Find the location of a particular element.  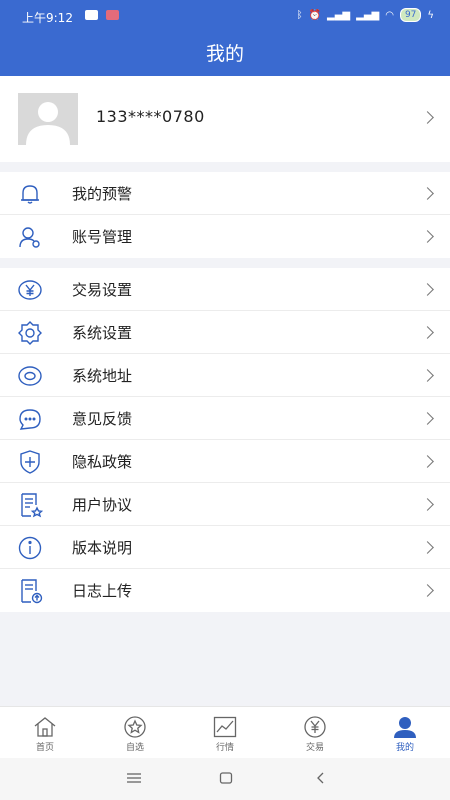

menu-item-label: 系统设置 is located at coordinates (102, 333).